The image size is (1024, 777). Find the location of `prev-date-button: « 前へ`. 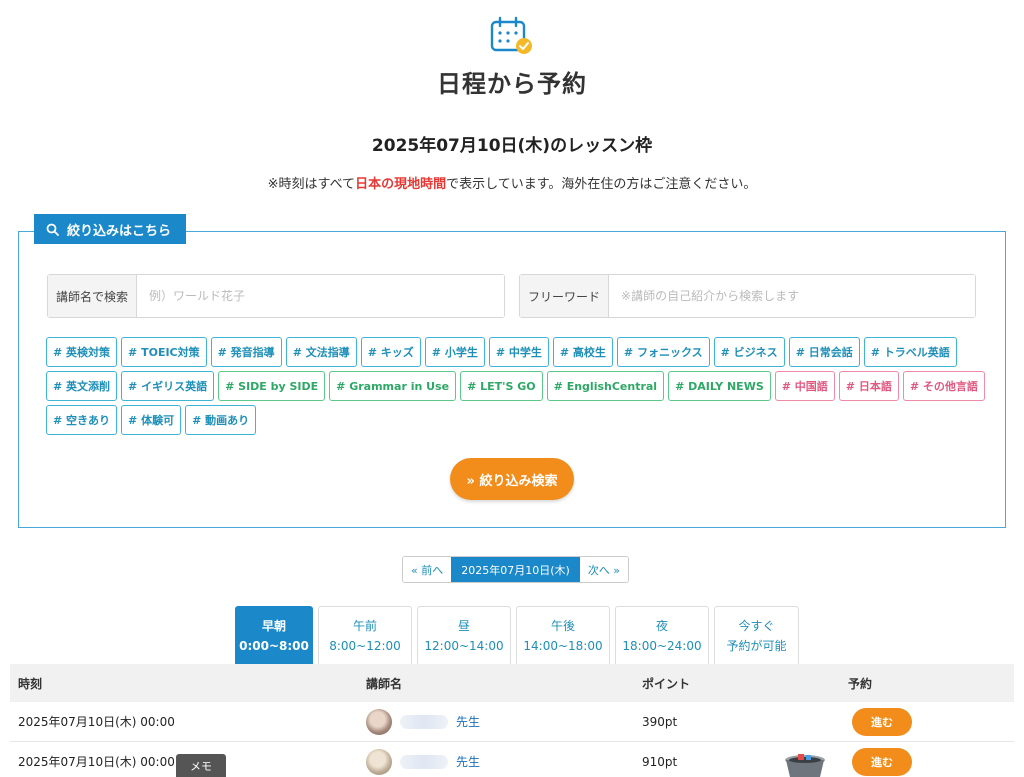

prev-date-button: « 前へ is located at coordinates (427, 569).